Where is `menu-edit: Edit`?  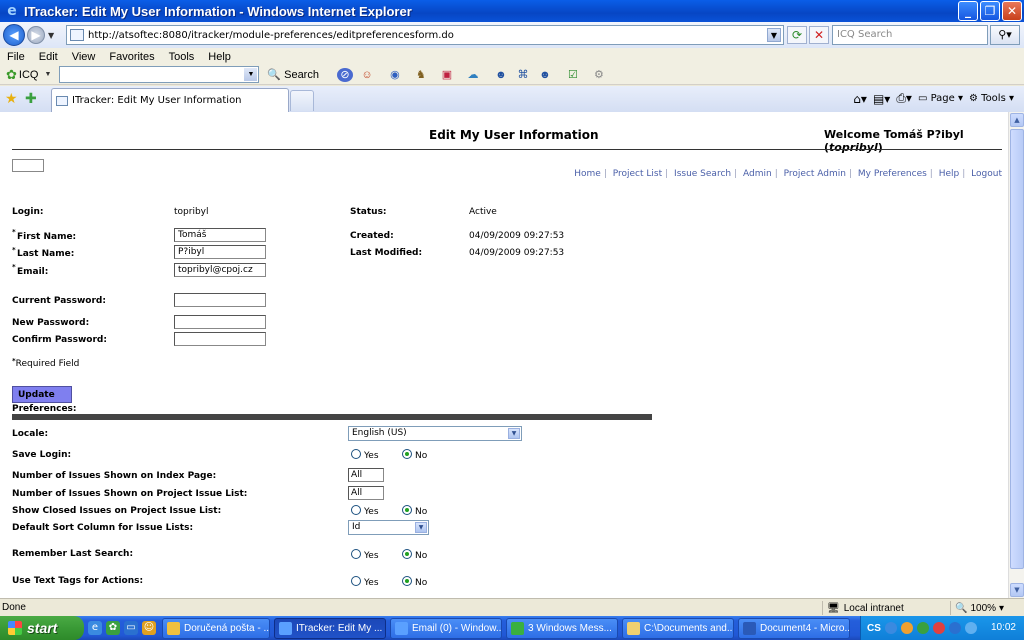
menu-edit: Edit is located at coordinates (48, 57).